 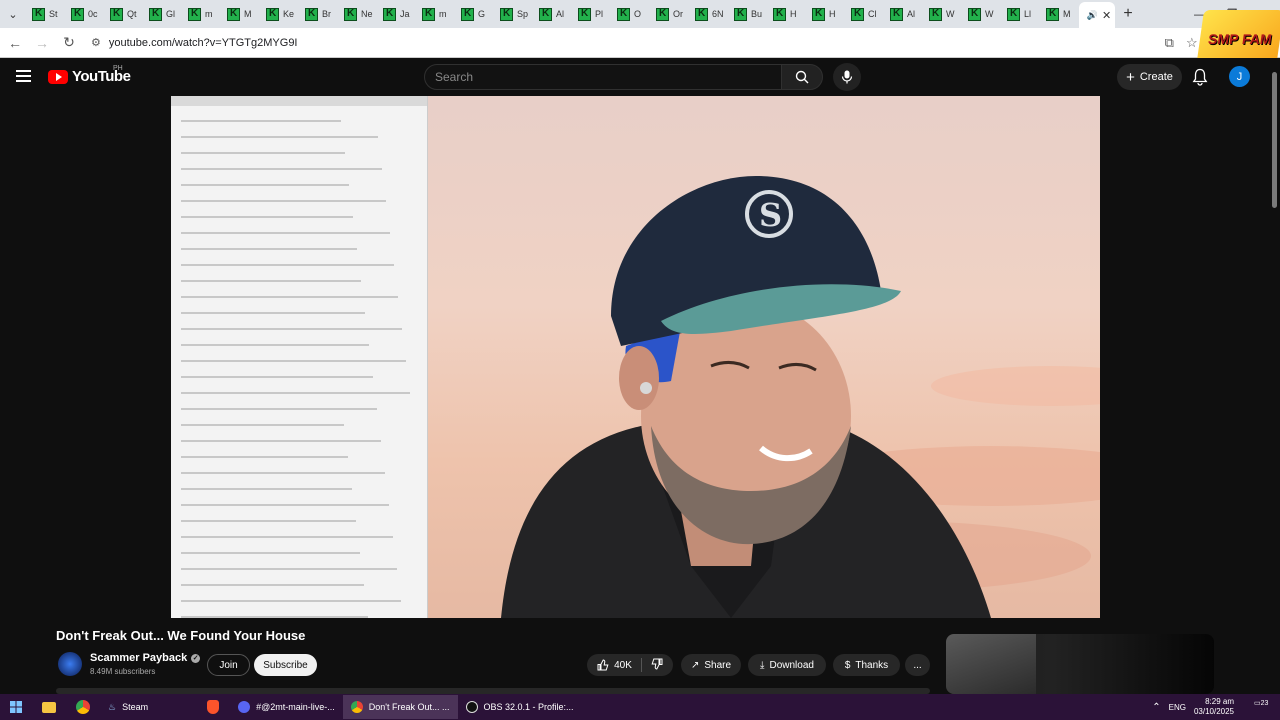 I want to click on subscribe-button: Subscribe, so click(x=285, y=665).